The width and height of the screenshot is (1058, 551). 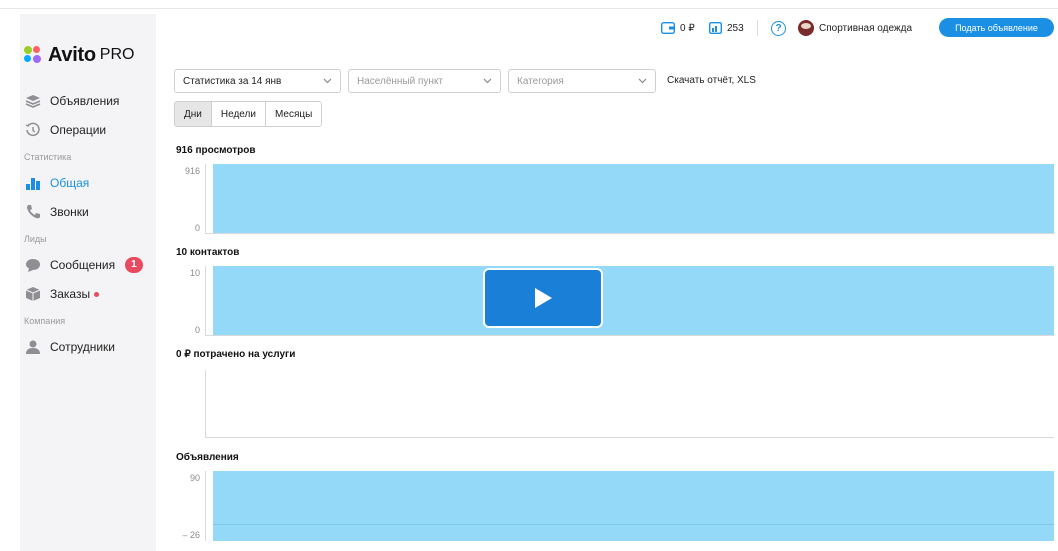 What do you see at coordinates (866, 28) in the screenshot?
I see `account-name: Спортивная одежда` at bounding box center [866, 28].